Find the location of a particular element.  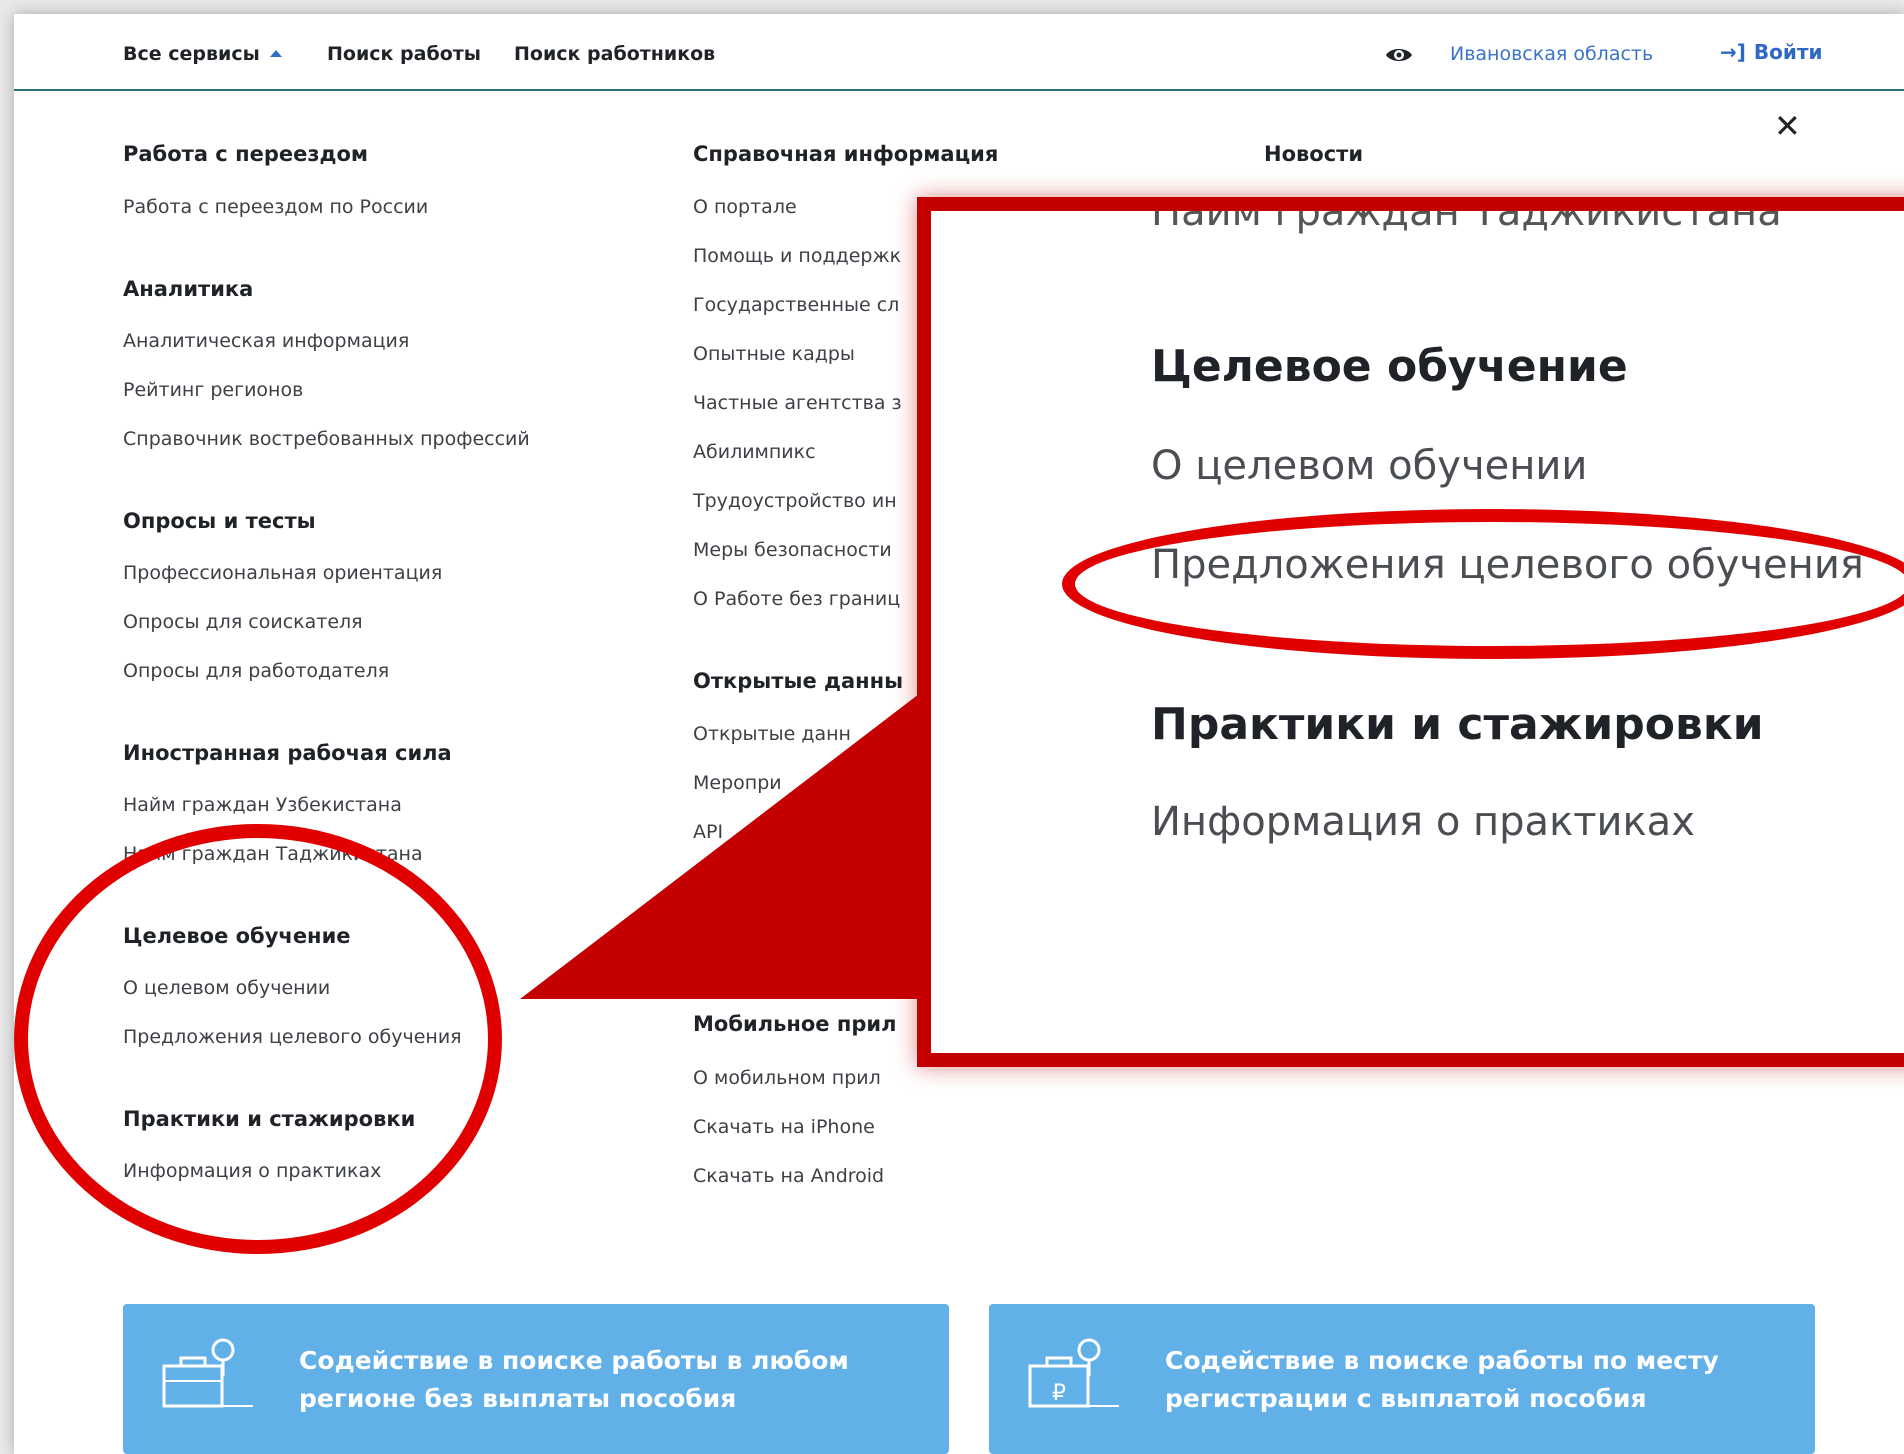

briefcase-search-icon is located at coordinates (207, 1373).